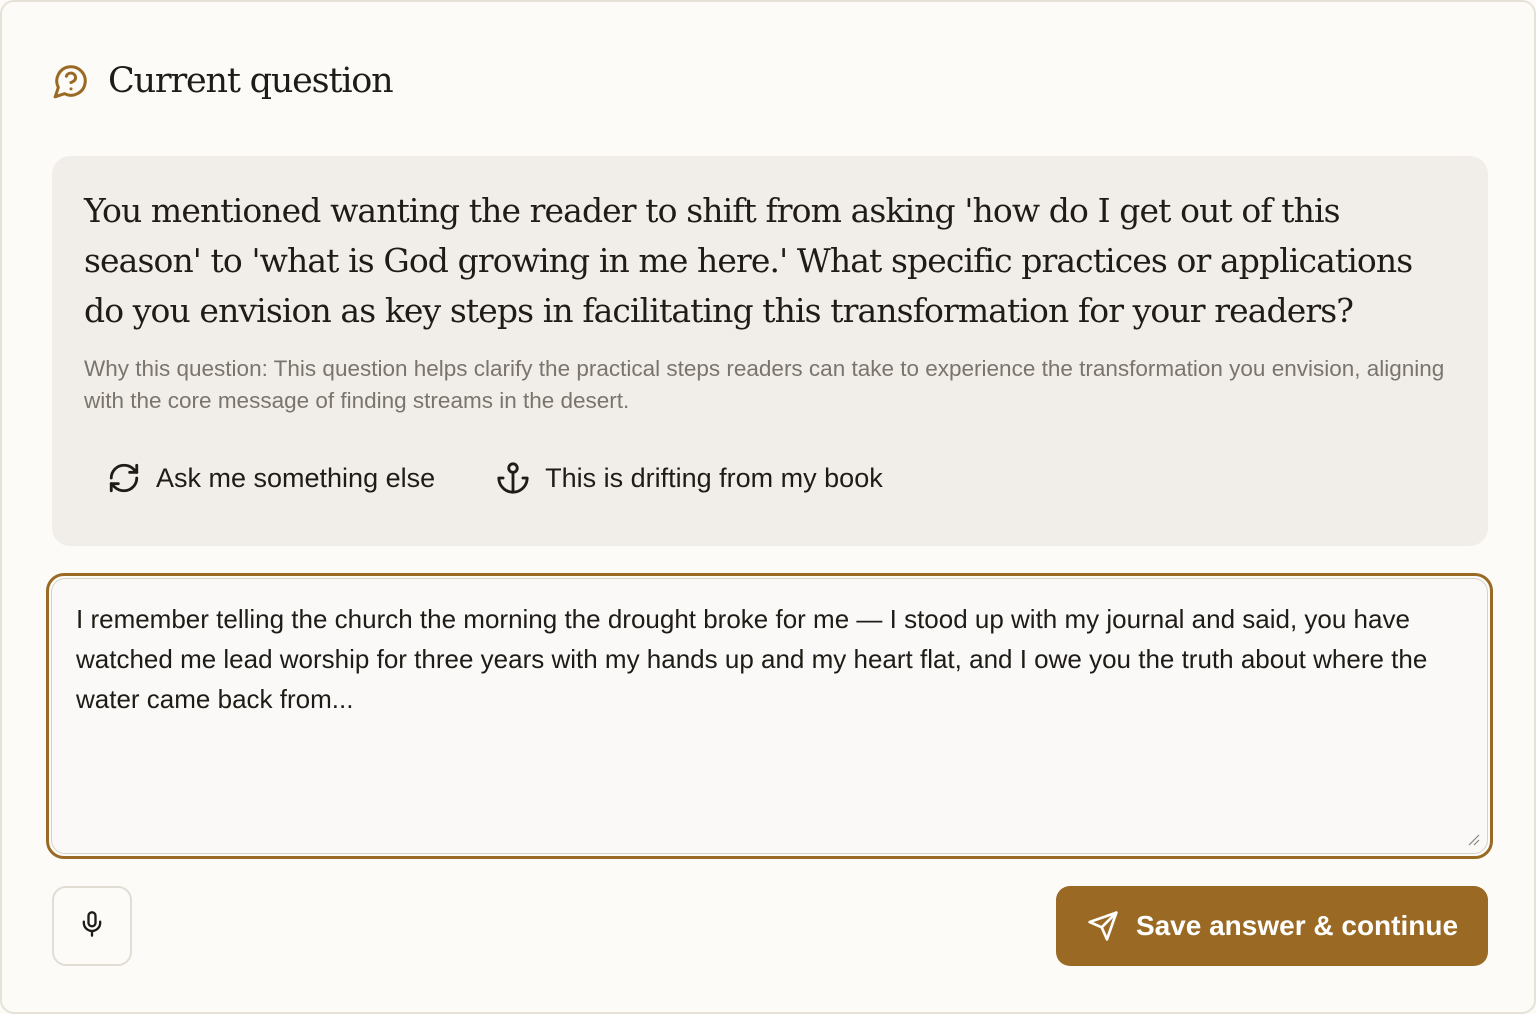 This screenshot has width=1536, height=1014. What do you see at coordinates (1103, 926) in the screenshot?
I see `send-icon` at bounding box center [1103, 926].